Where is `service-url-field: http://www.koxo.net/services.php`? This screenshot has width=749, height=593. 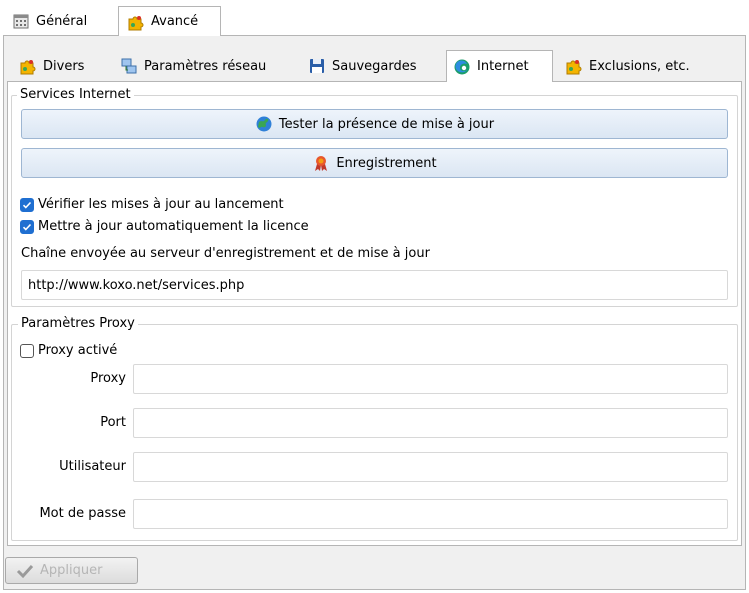
service-url-field: http://www.koxo.net/services.php is located at coordinates (374, 285).